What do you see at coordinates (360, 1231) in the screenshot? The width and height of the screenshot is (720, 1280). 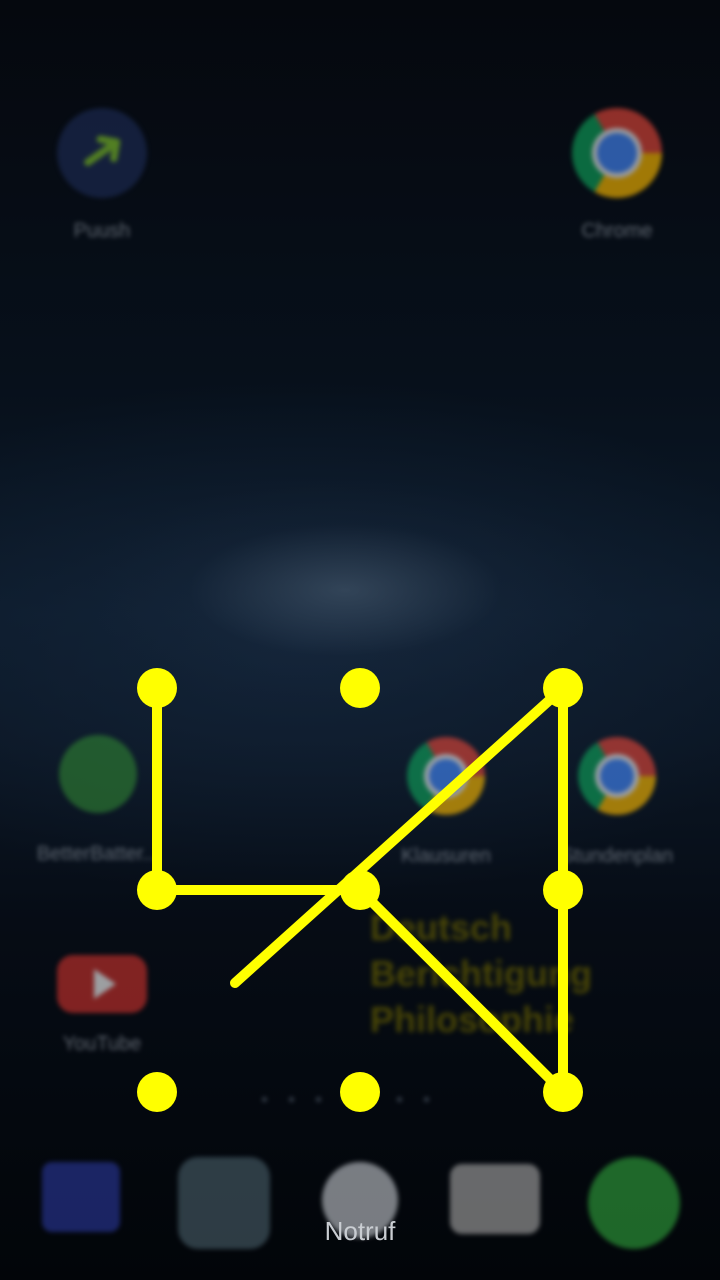 I see `emergency-call-button: Notruf` at bounding box center [360, 1231].